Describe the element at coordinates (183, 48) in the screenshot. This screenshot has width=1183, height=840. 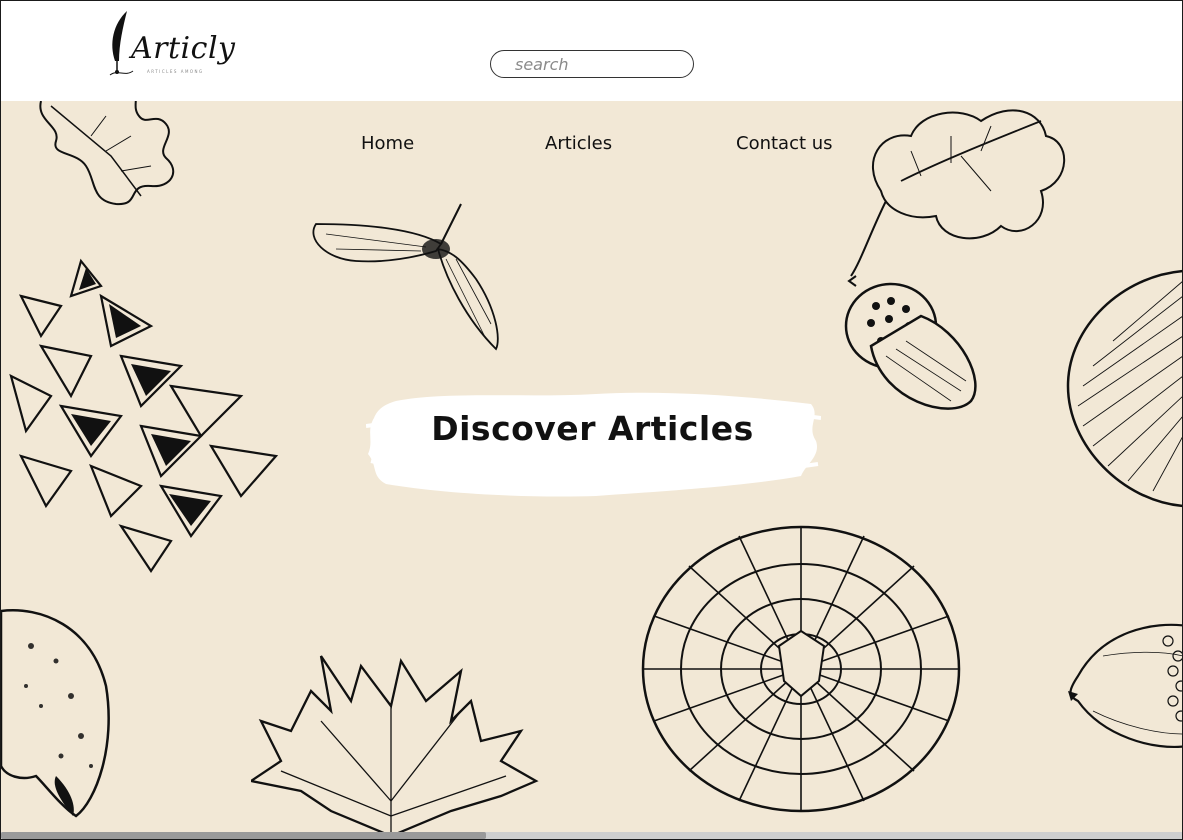
I see `logo-text: Articly` at that location.